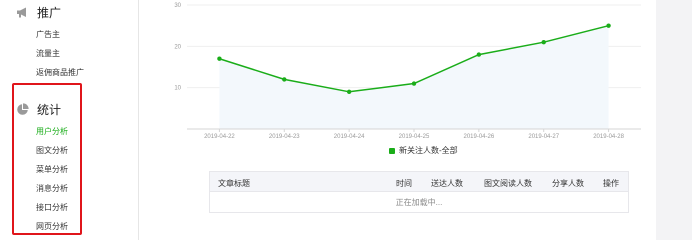 The image size is (692, 240). Describe the element at coordinates (419, 182) in the screenshot. I see `table-header: 文章标题 时间 送达人数 图文阅读人数 分享人数 操作` at that location.